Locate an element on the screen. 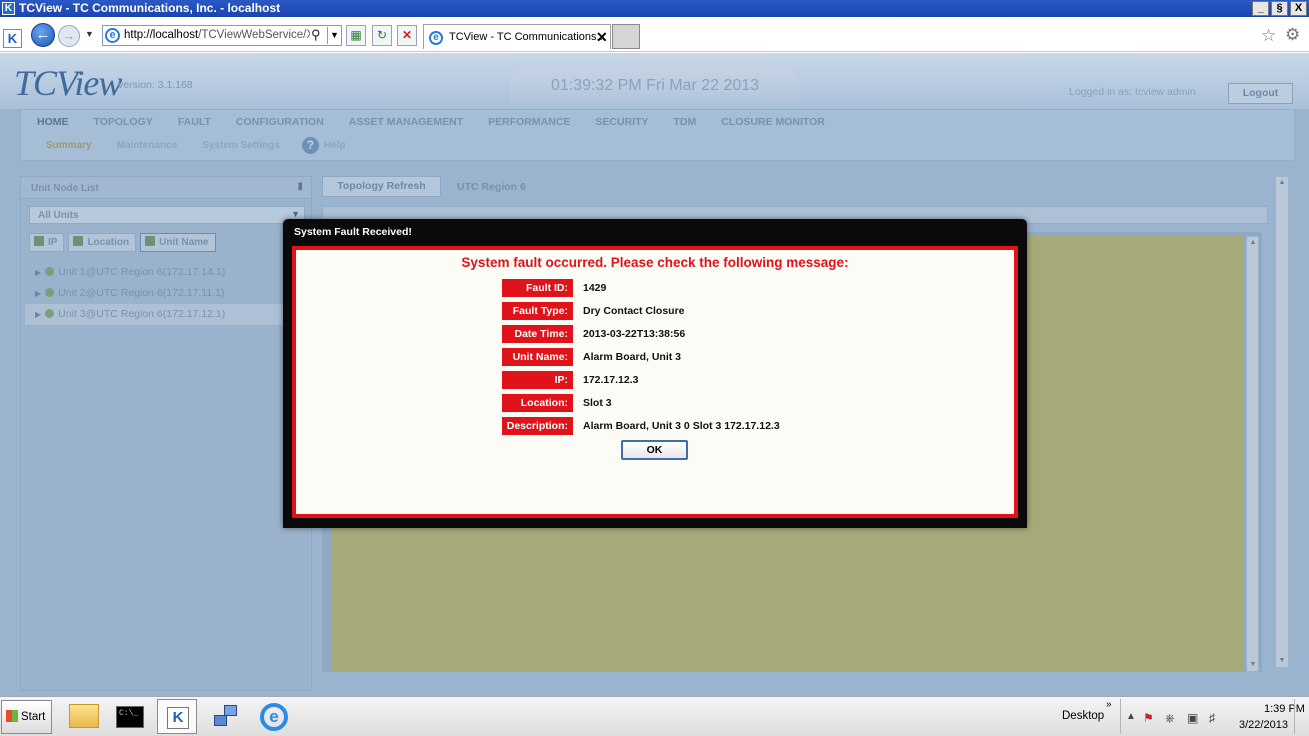  tab-tcview: e TCView - TC Communications... ✕ is located at coordinates (517, 36).